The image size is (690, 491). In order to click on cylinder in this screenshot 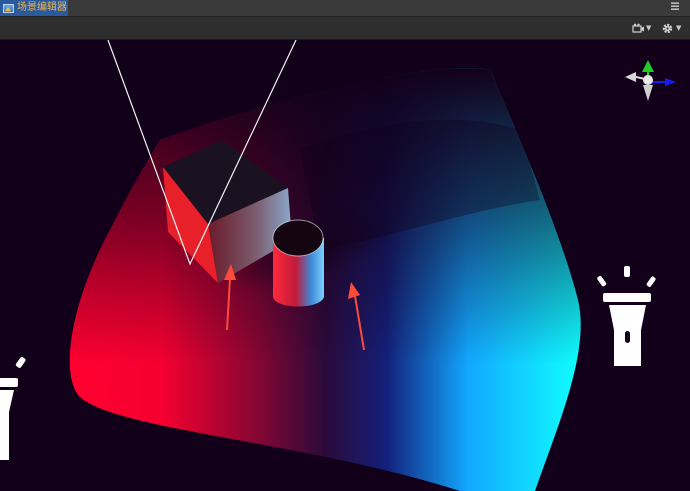, I will do `click(298, 263)`.